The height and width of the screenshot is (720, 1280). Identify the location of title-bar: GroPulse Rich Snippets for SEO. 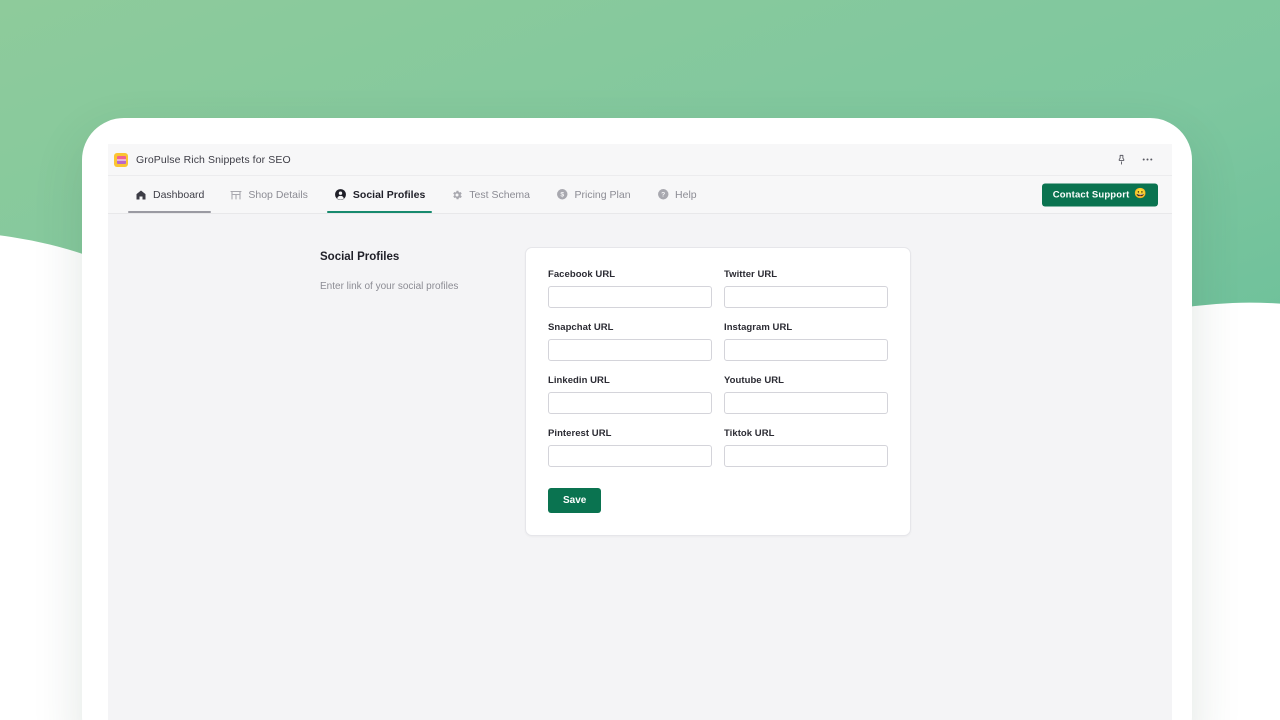
(640, 160).